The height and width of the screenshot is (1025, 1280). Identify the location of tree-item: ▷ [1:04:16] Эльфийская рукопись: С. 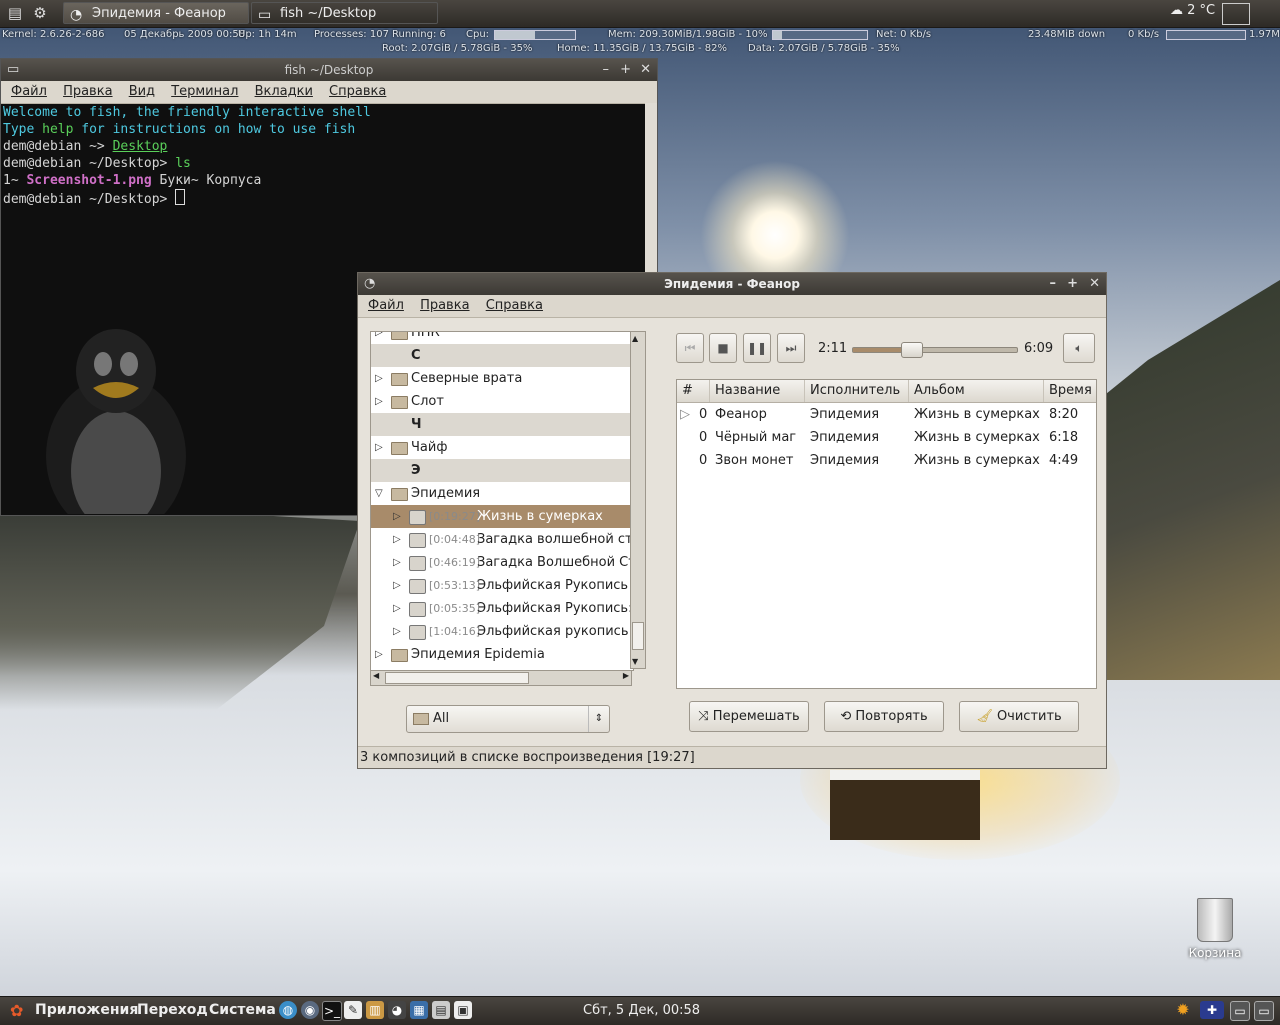
(502, 631).